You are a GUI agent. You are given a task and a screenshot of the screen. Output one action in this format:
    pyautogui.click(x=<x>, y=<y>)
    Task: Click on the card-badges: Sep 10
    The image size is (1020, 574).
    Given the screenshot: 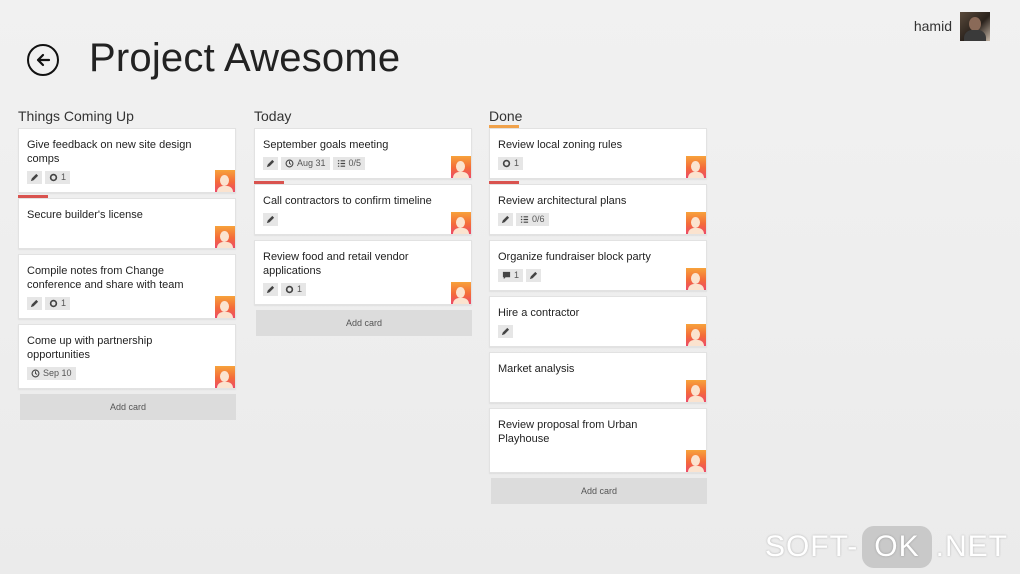 What is the action you would take?
    pyautogui.click(x=118, y=373)
    